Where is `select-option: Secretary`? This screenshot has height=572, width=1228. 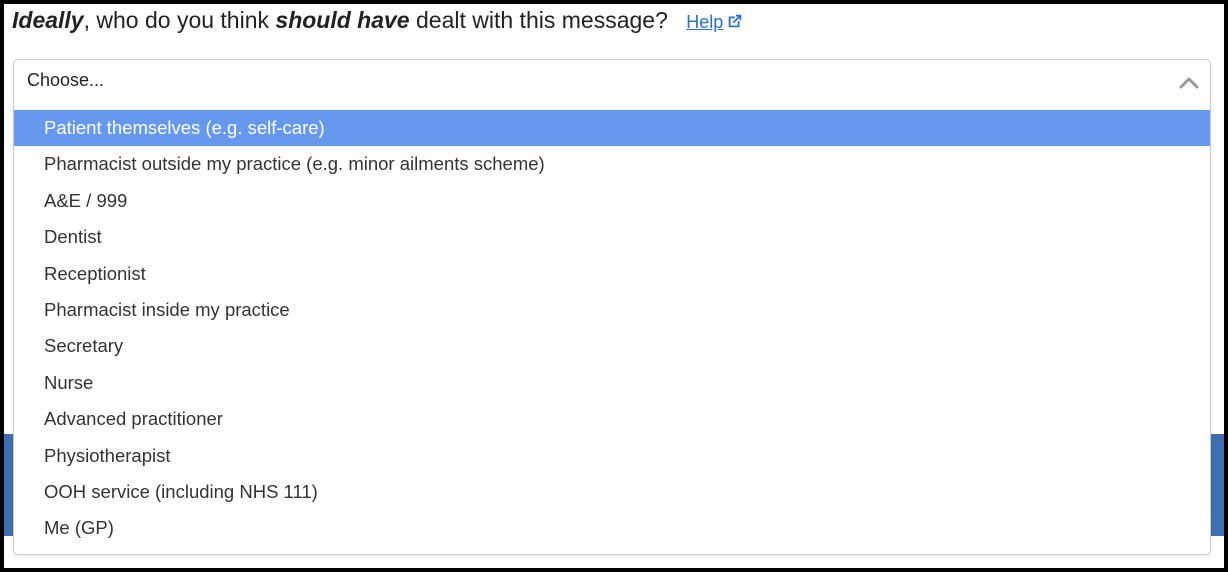 select-option: Secretary is located at coordinates (612, 346).